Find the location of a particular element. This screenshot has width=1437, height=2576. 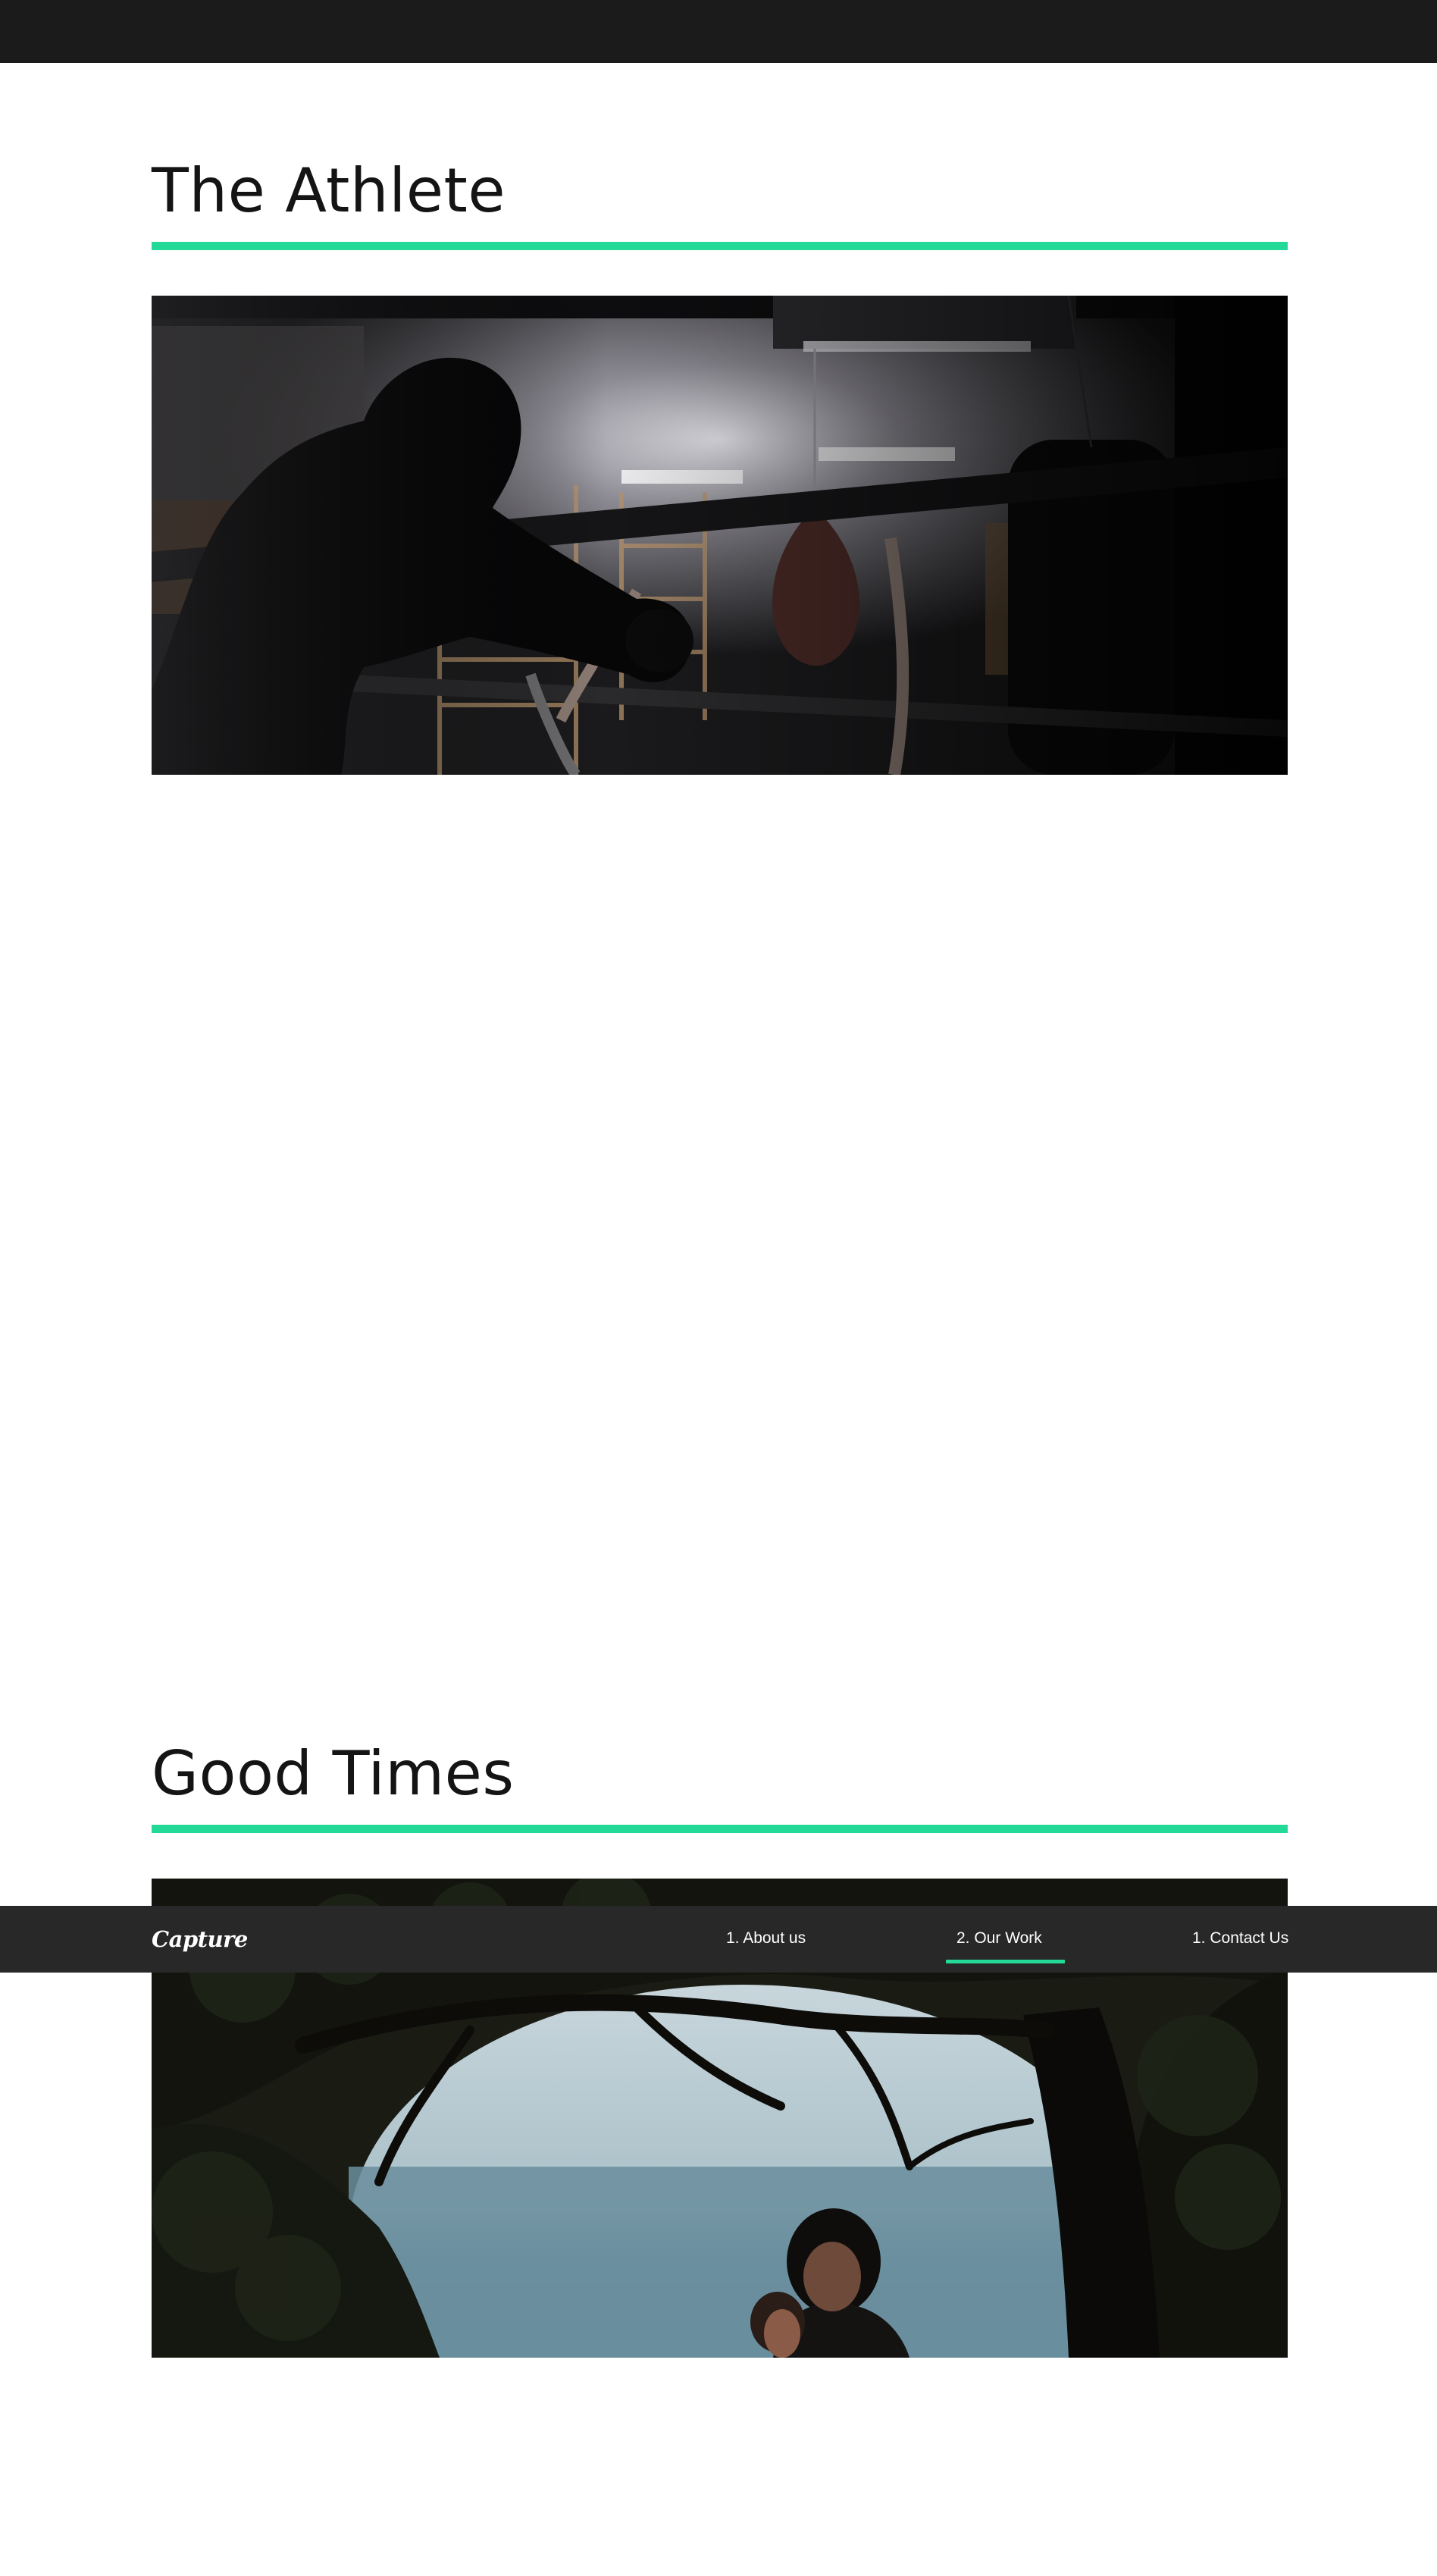

top-bar is located at coordinates (718, 31).